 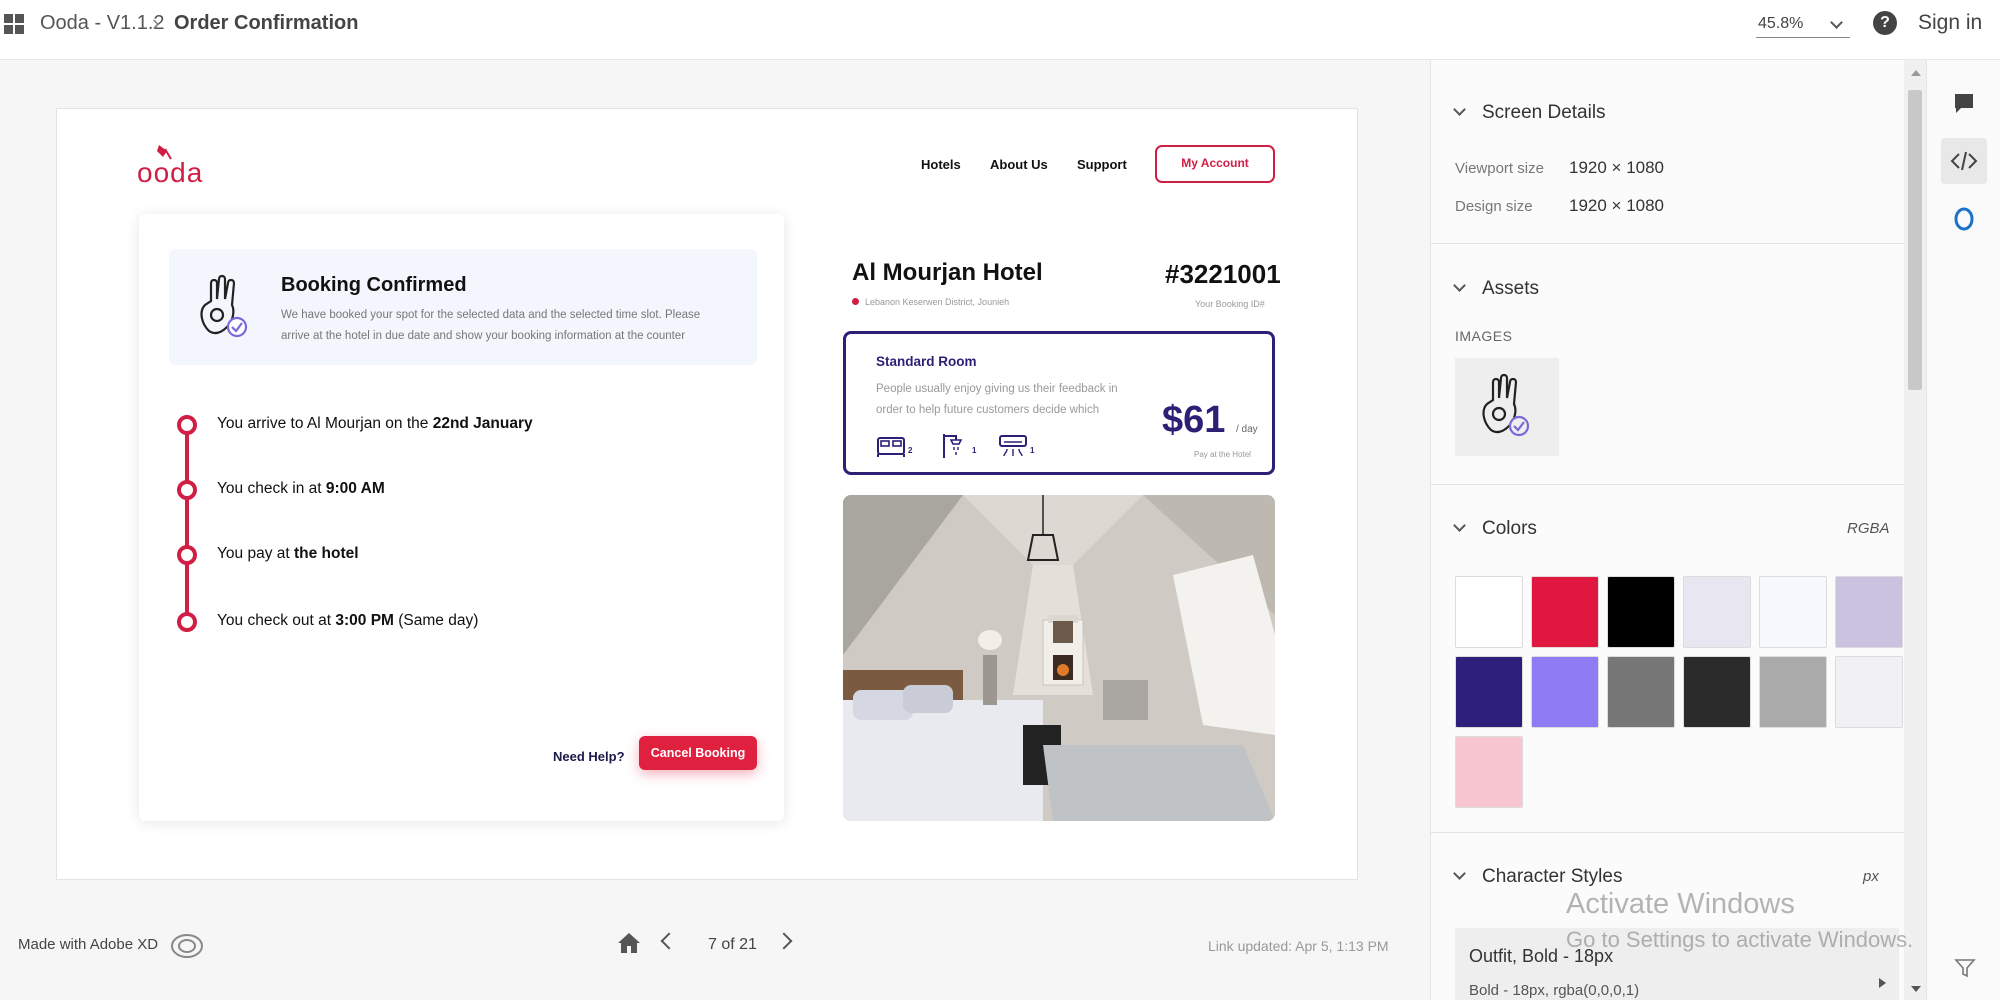 I want to click on made-with-adobe-xd: Made with Adobe XD, so click(x=88, y=944).